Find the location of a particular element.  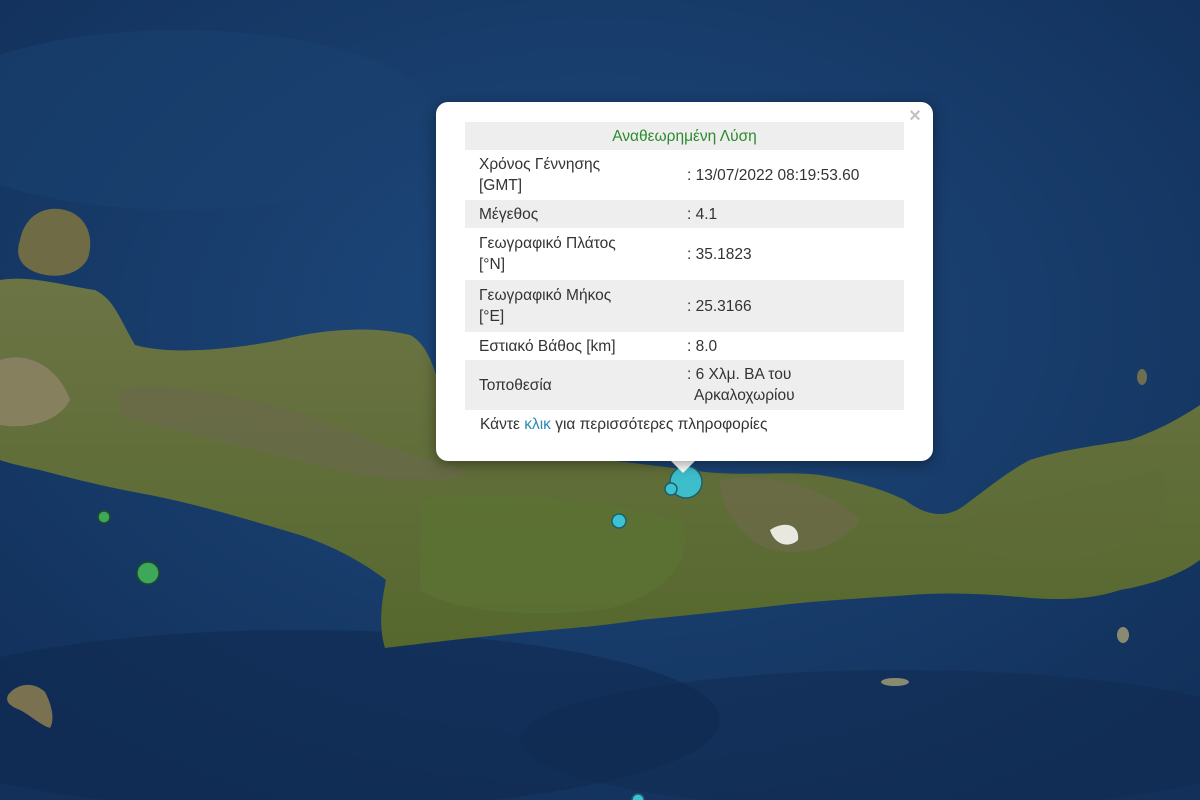

popup-title-row: Αναθεωρημένη Λύση is located at coordinates (684, 136).